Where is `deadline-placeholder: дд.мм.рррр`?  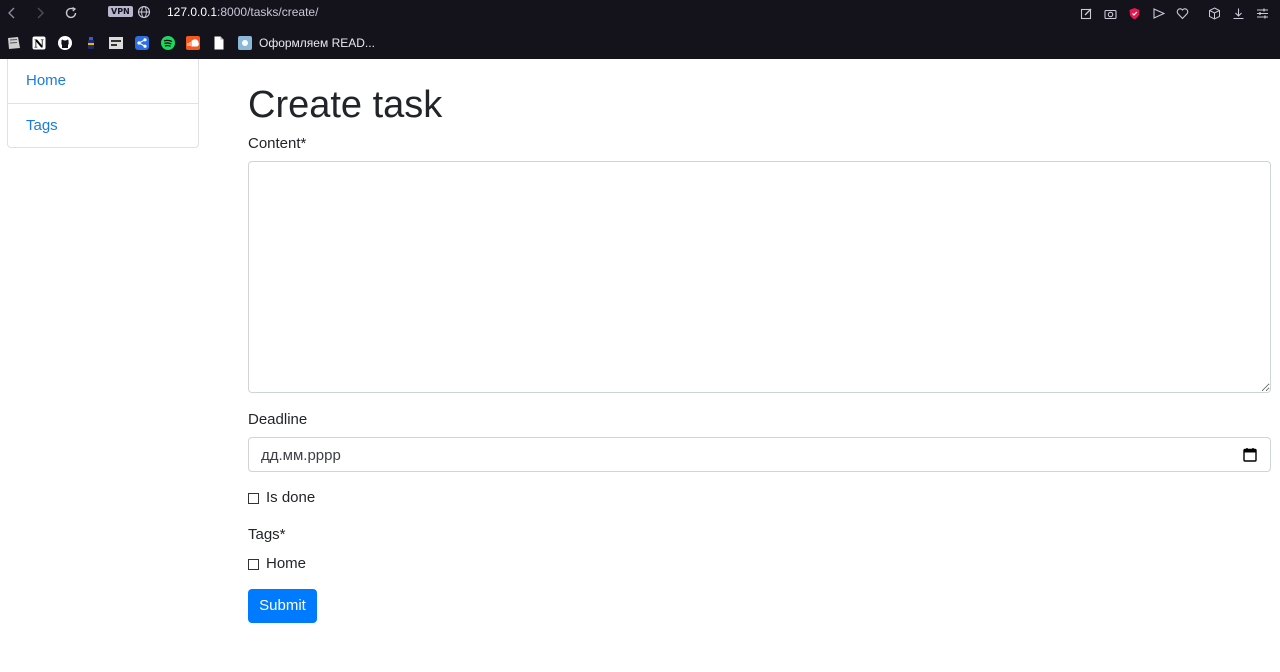
deadline-placeholder: дд.мм.рррр is located at coordinates (301, 455).